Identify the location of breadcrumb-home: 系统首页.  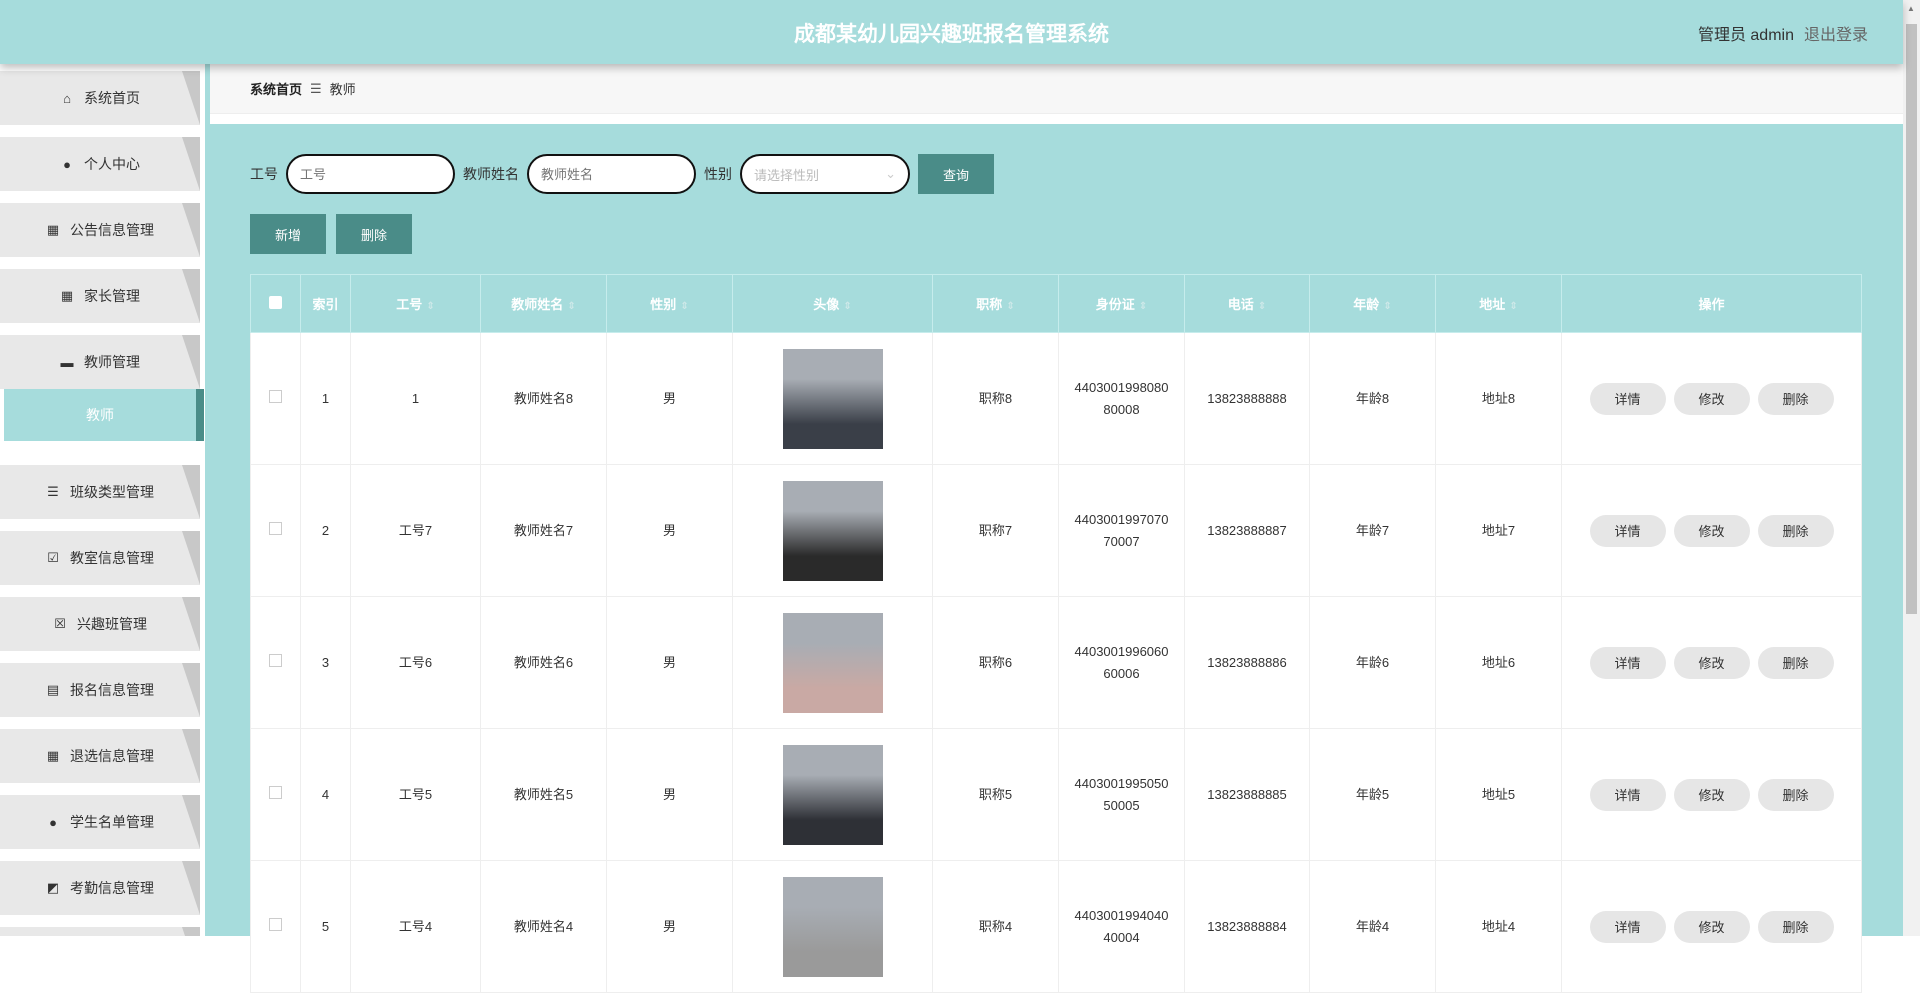
(276, 88).